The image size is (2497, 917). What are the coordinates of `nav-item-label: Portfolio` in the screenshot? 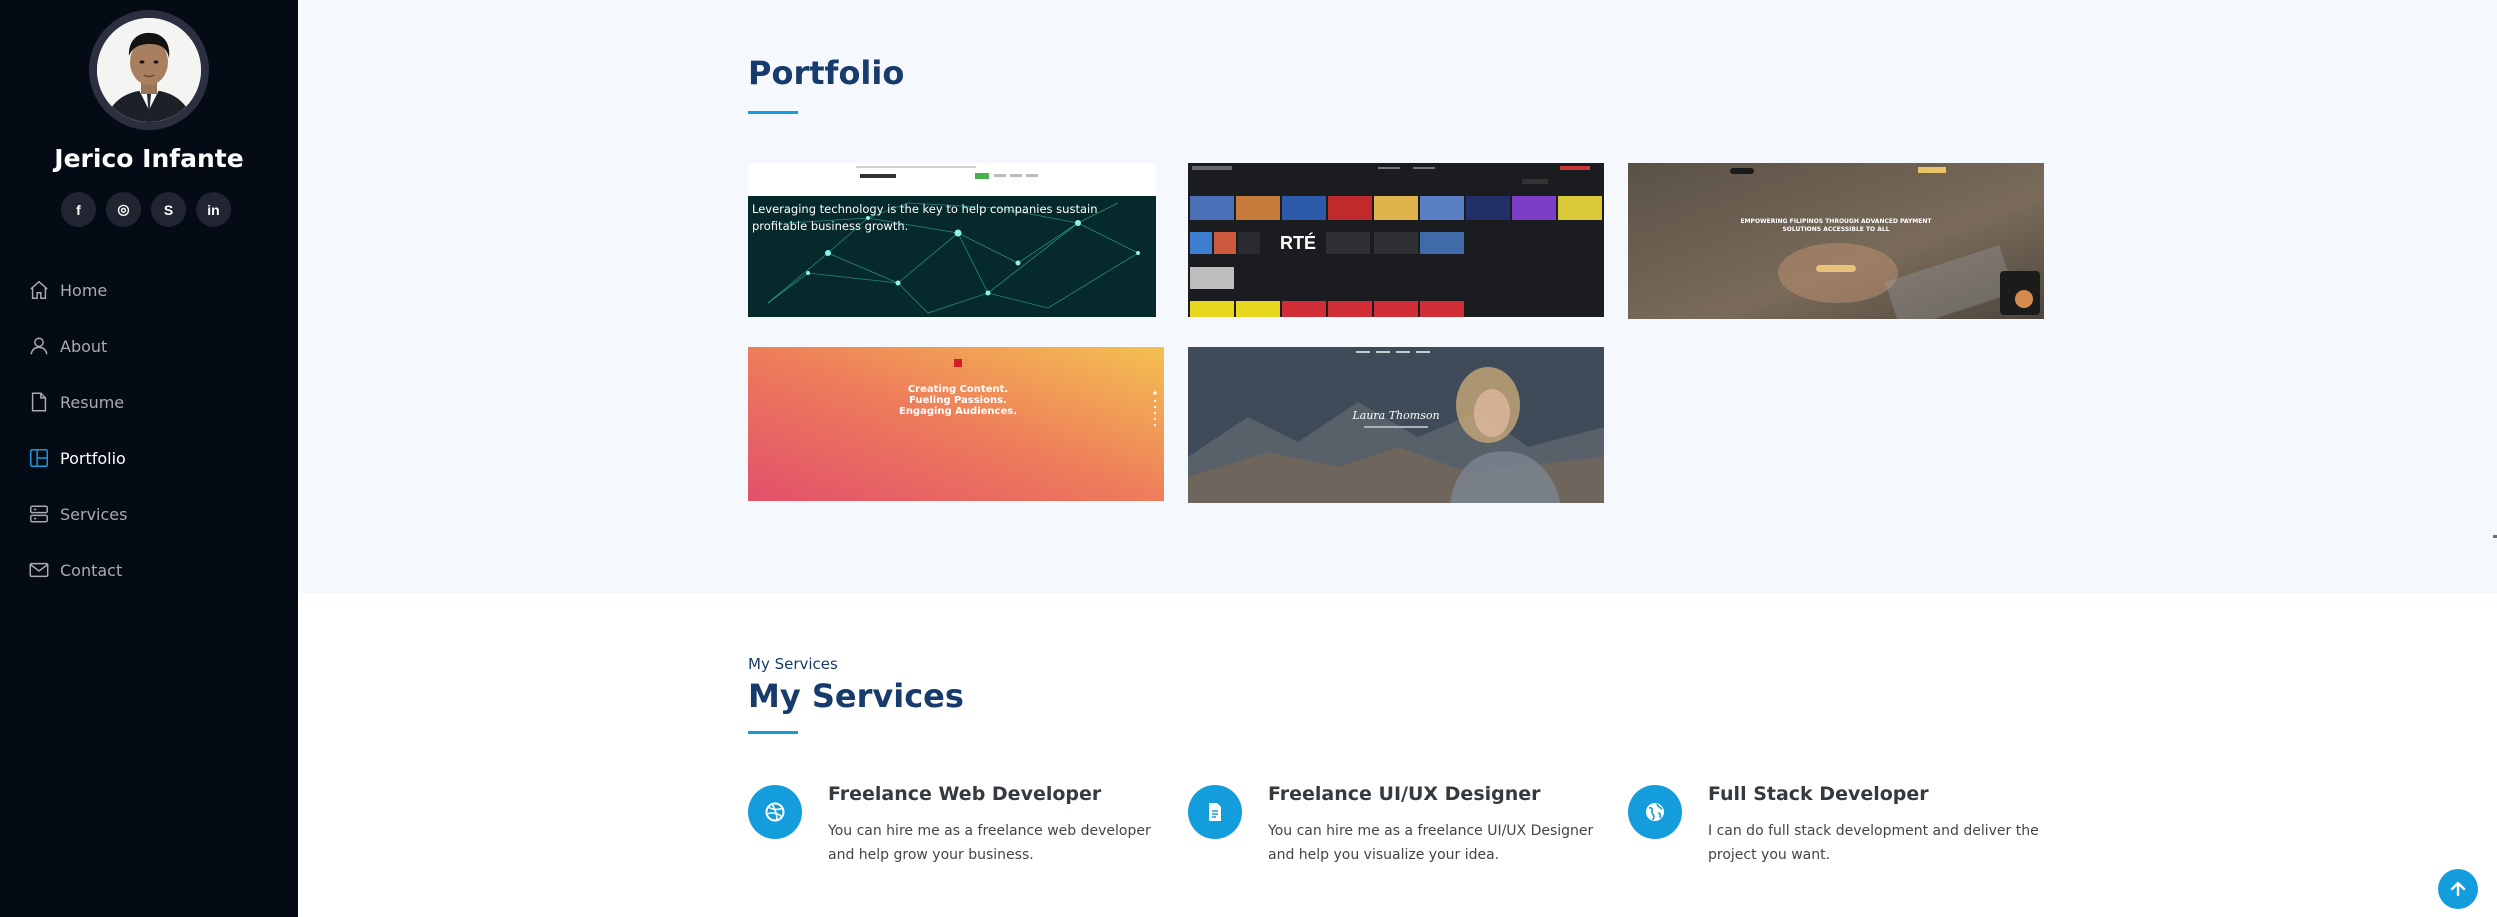 It's located at (93, 458).